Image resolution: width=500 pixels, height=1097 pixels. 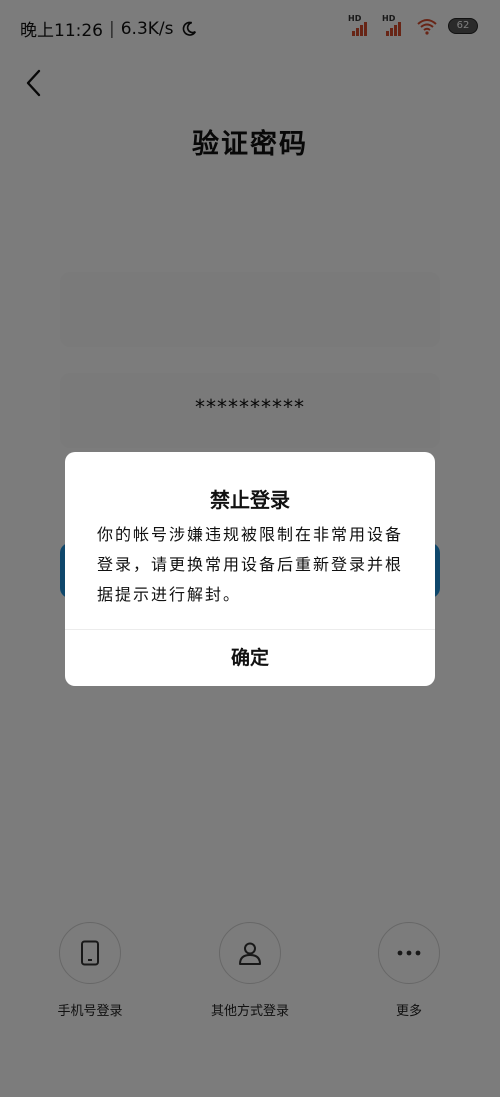 I want to click on confirm-button: 确定, so click(x=250, y=658).